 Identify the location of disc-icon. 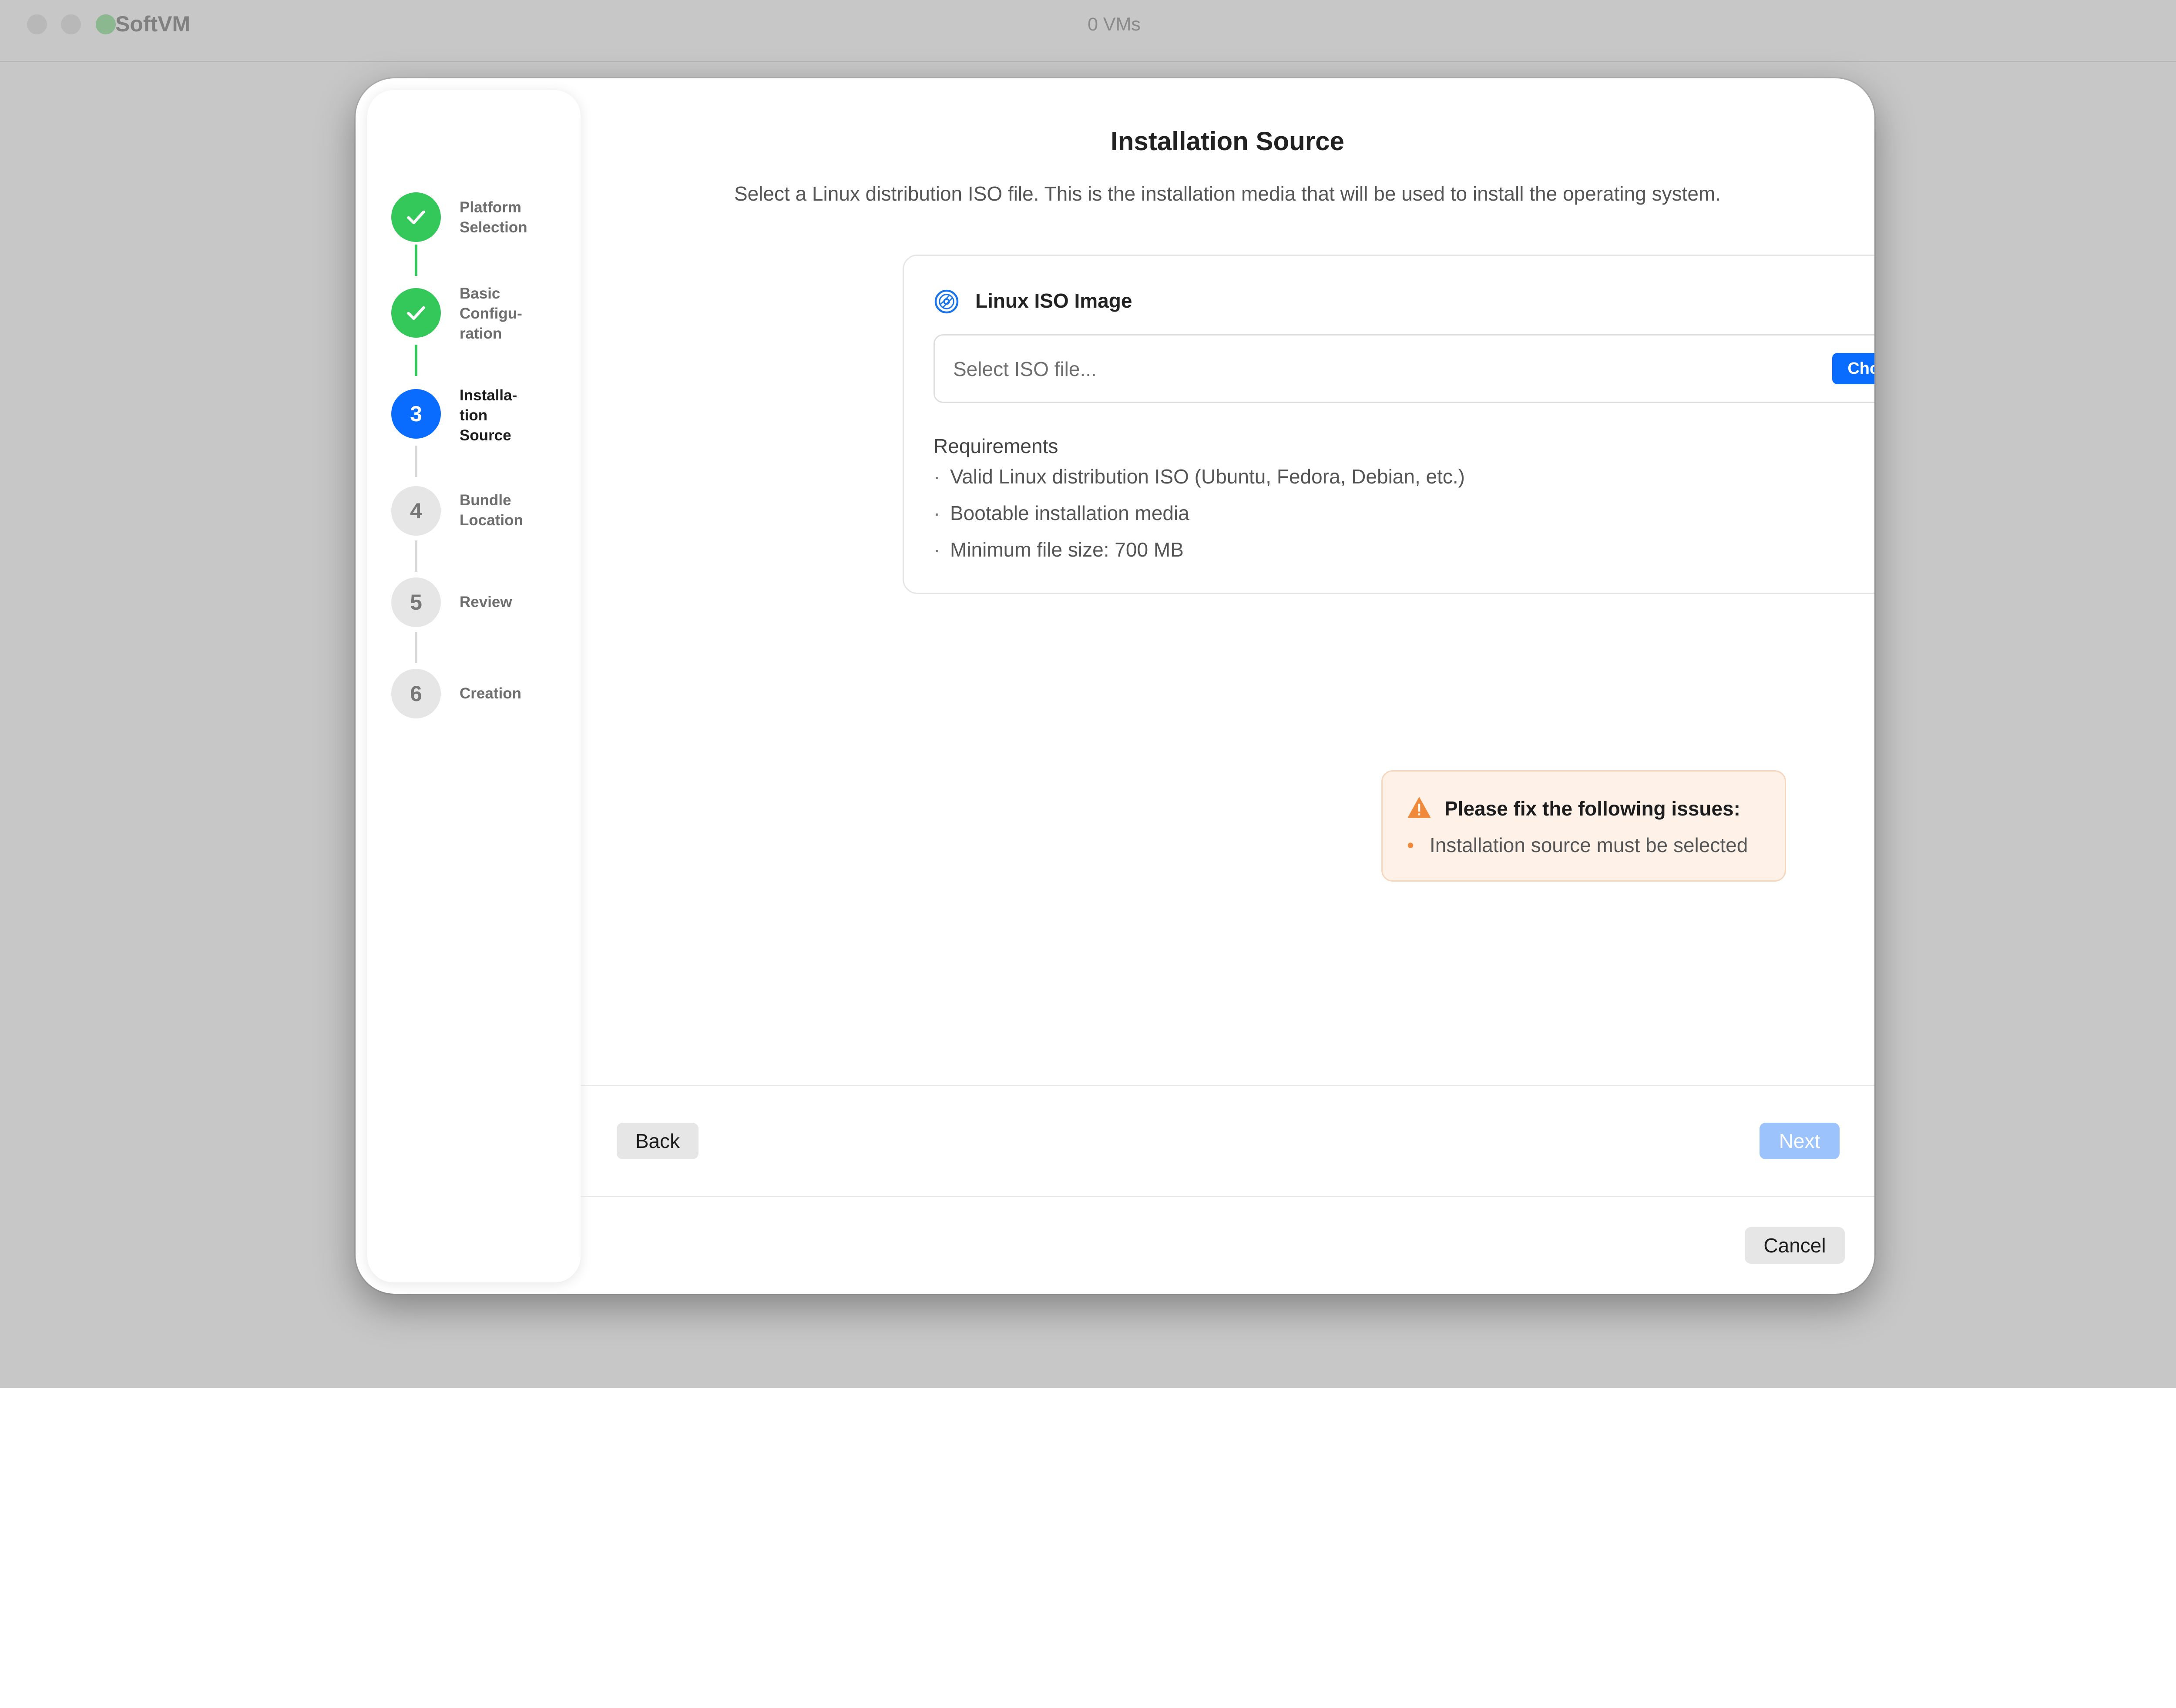
(947, 301).